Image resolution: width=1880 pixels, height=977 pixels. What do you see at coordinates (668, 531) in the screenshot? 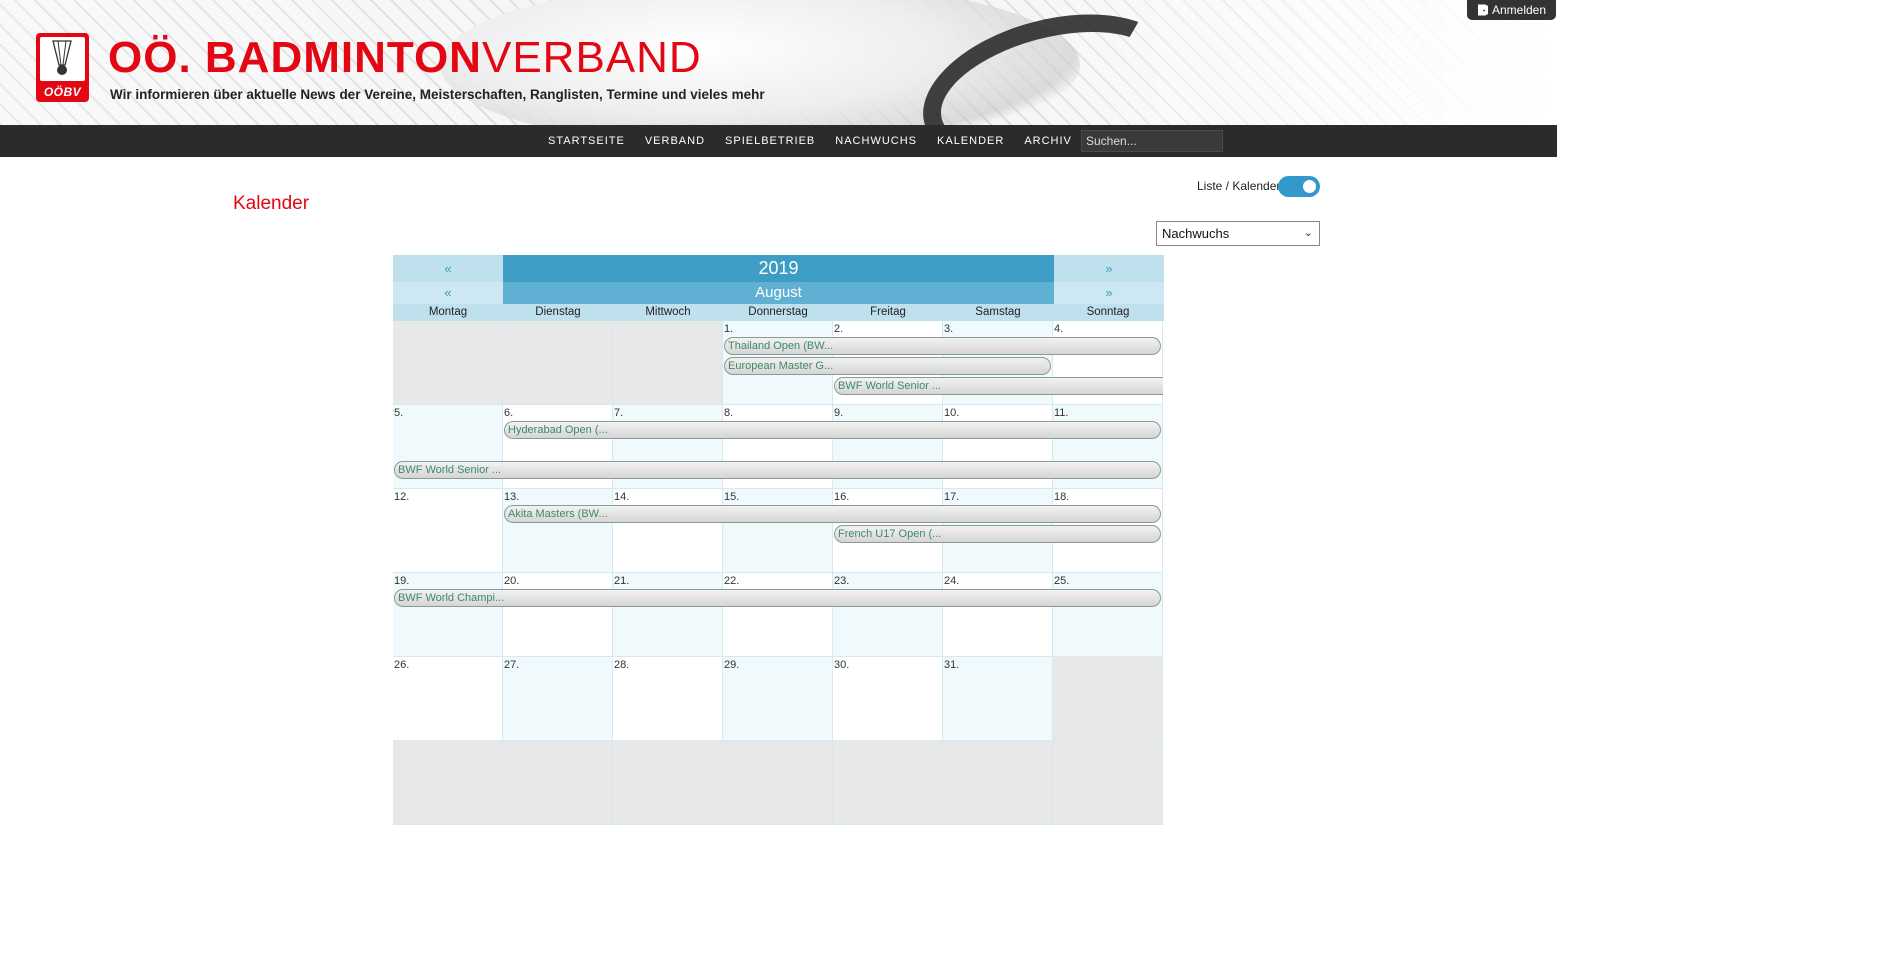
I see `day-cell: 14.` at bounding box center [668, 531].